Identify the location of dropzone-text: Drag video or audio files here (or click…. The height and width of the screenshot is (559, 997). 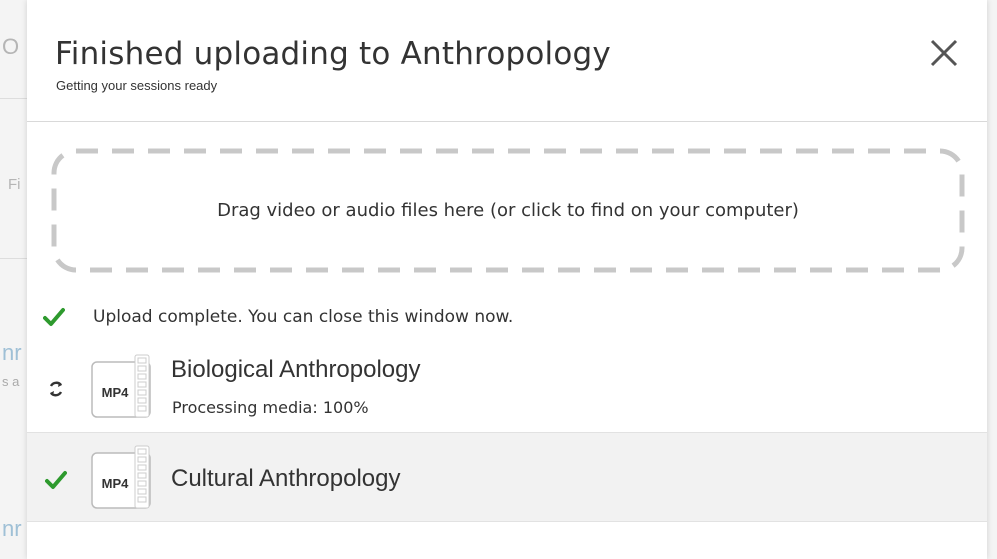
(508, 210).